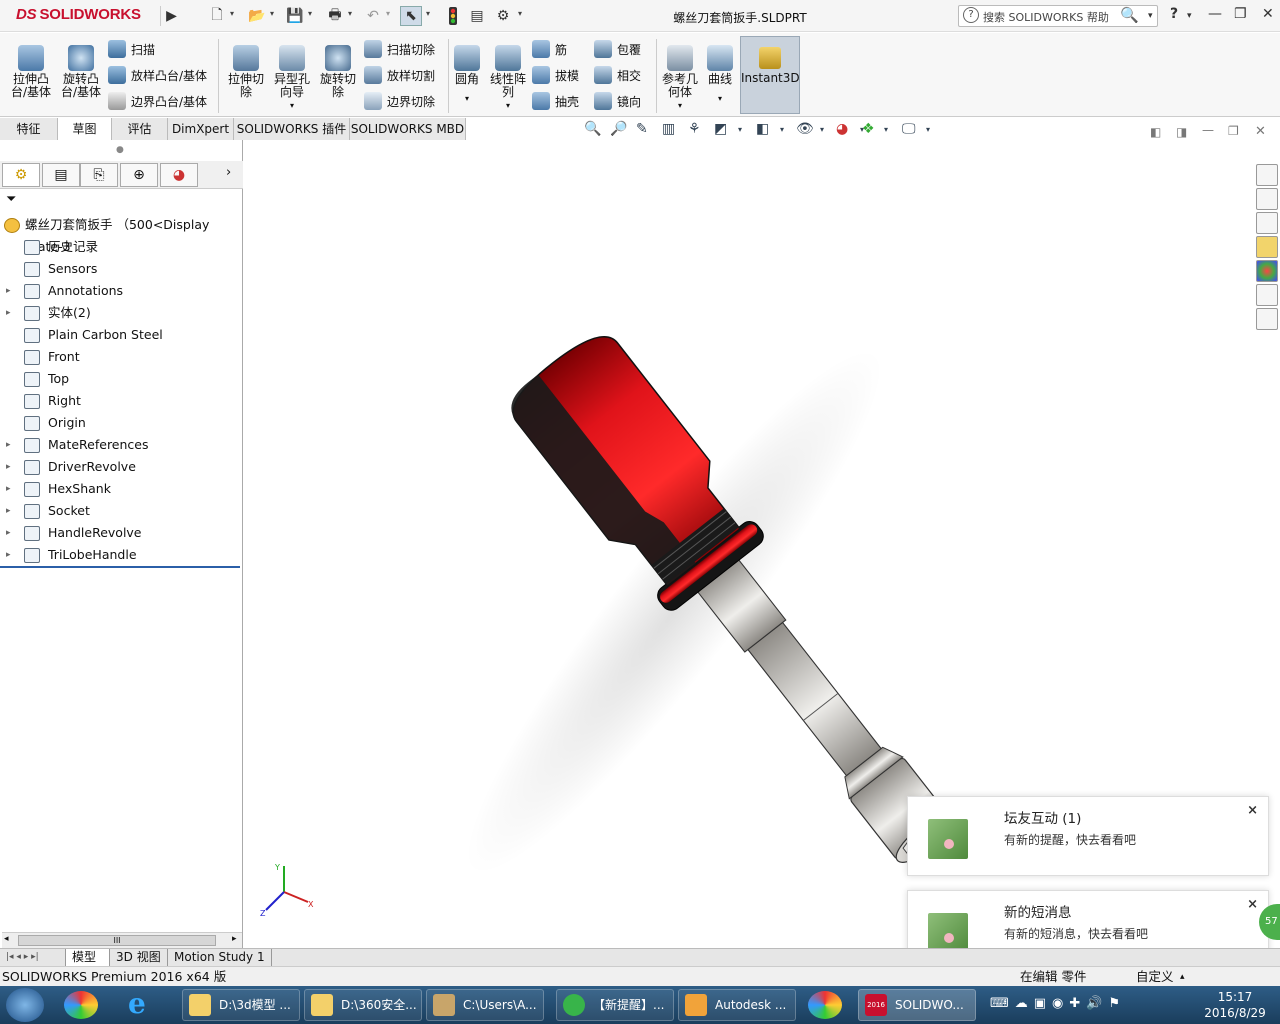 The width and height of the screenshot is (1280, 1024). I want to click on display-style-icon: ◧, so click(762, 129).